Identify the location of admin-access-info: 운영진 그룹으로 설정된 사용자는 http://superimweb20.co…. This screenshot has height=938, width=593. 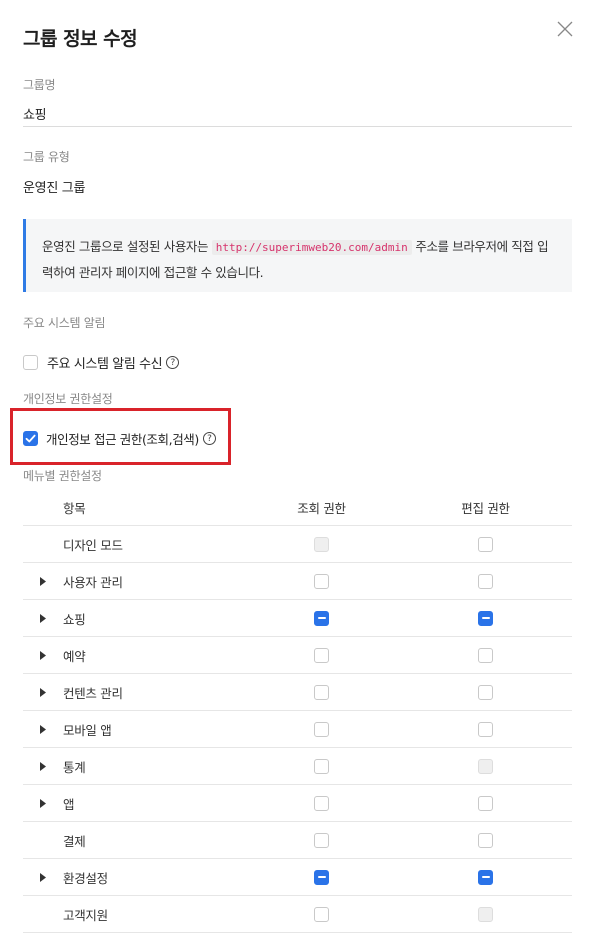
(297, 255).